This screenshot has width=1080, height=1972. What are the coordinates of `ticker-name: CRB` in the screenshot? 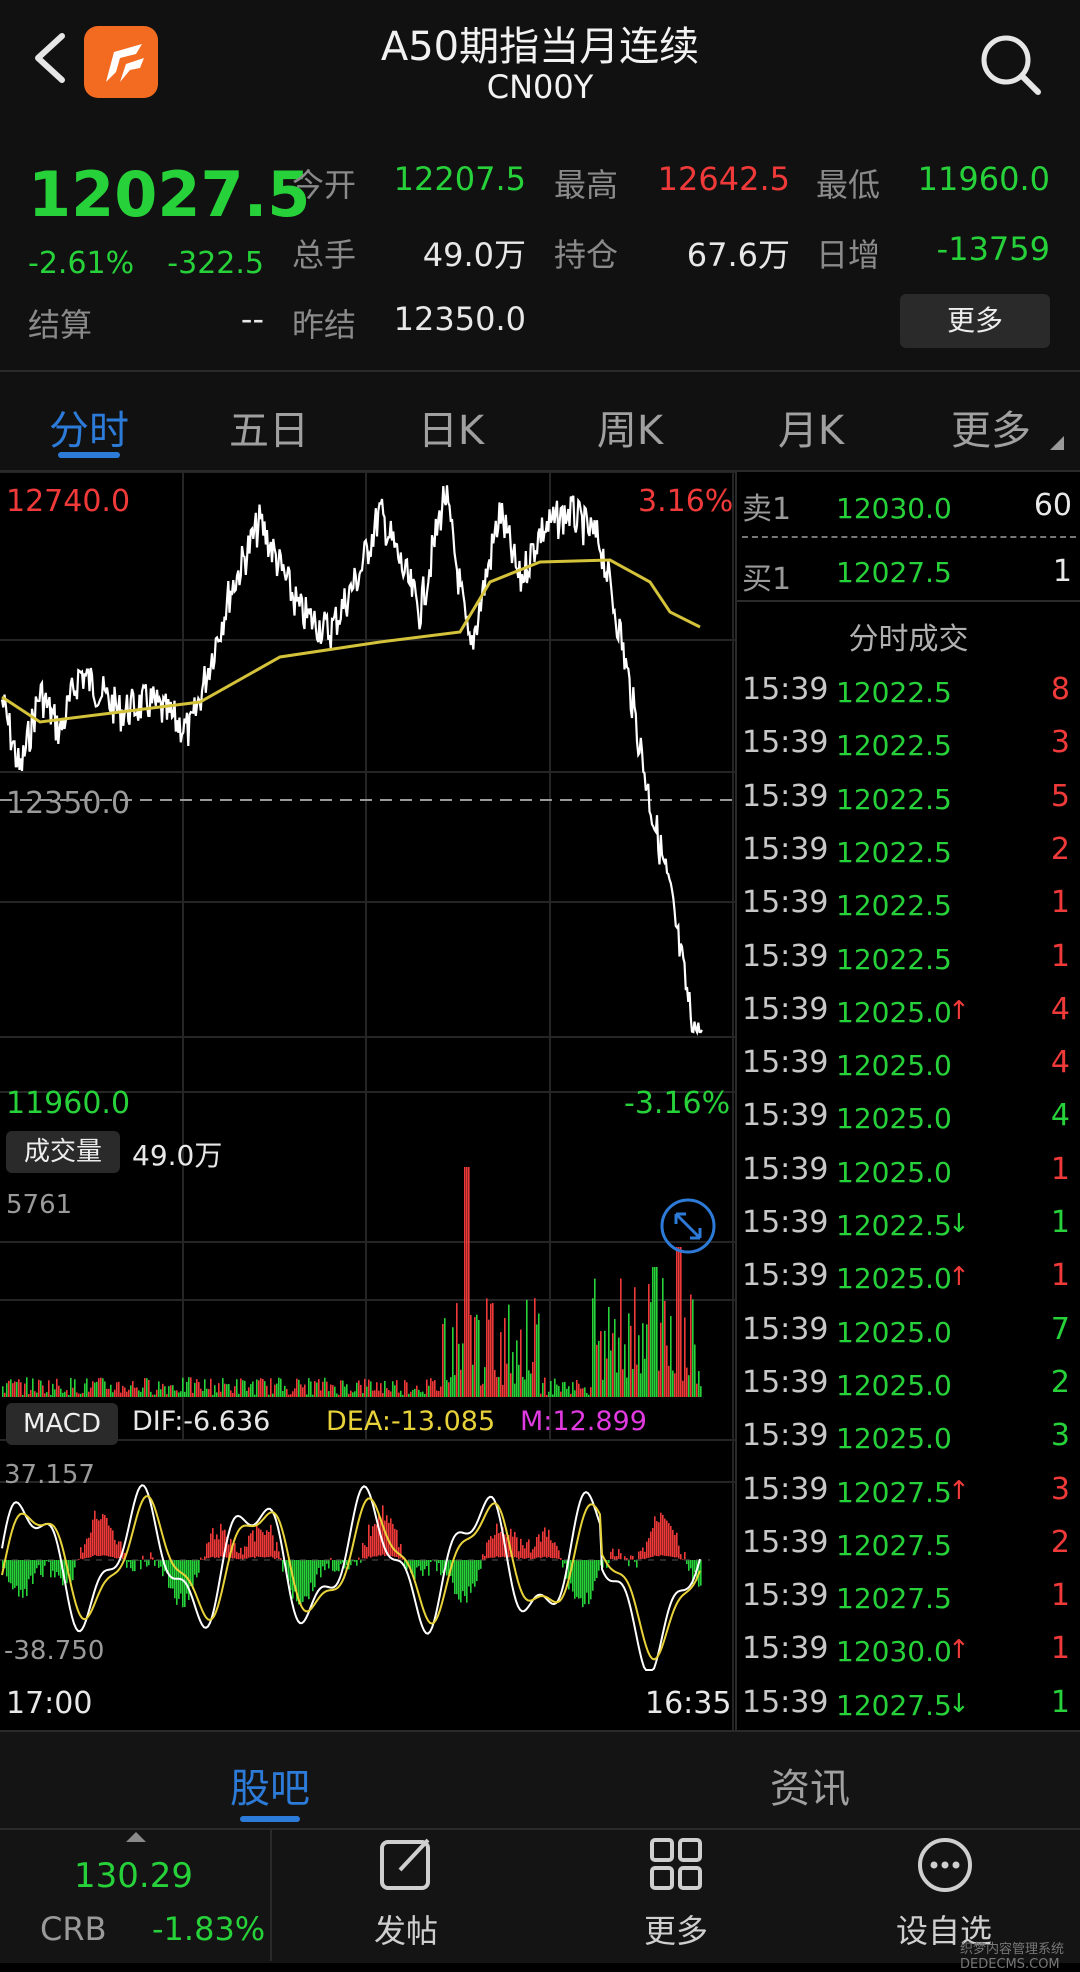 It's located at (73, 1929).